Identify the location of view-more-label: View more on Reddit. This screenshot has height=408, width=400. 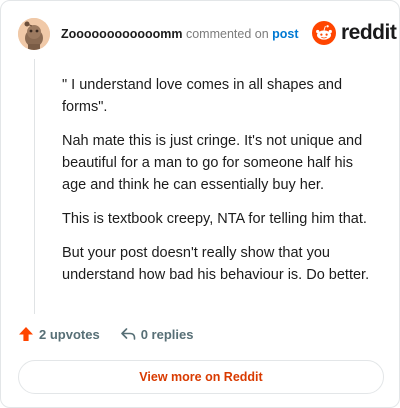
(201, 377).